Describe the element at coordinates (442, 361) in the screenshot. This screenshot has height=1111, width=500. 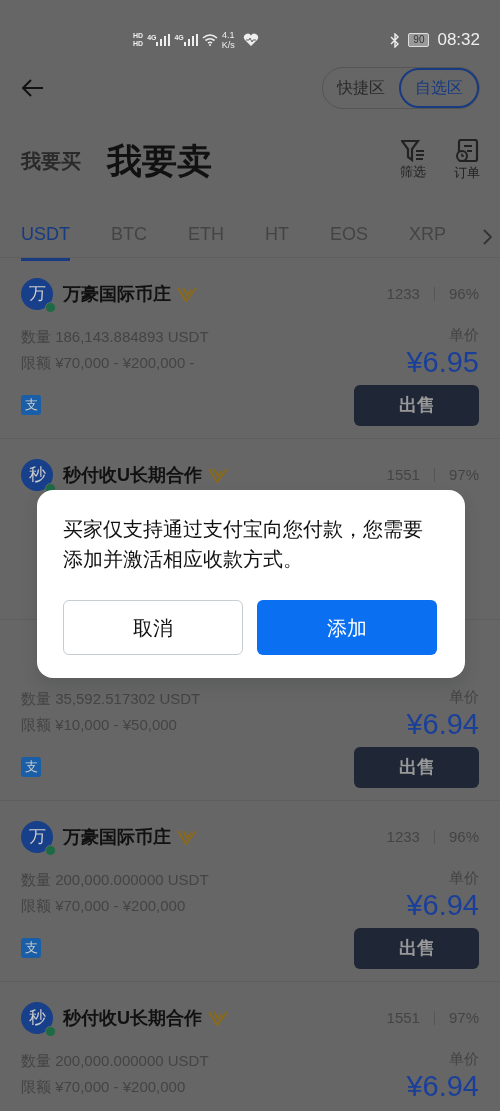
I see `price-value: ¥6.95` at that location.